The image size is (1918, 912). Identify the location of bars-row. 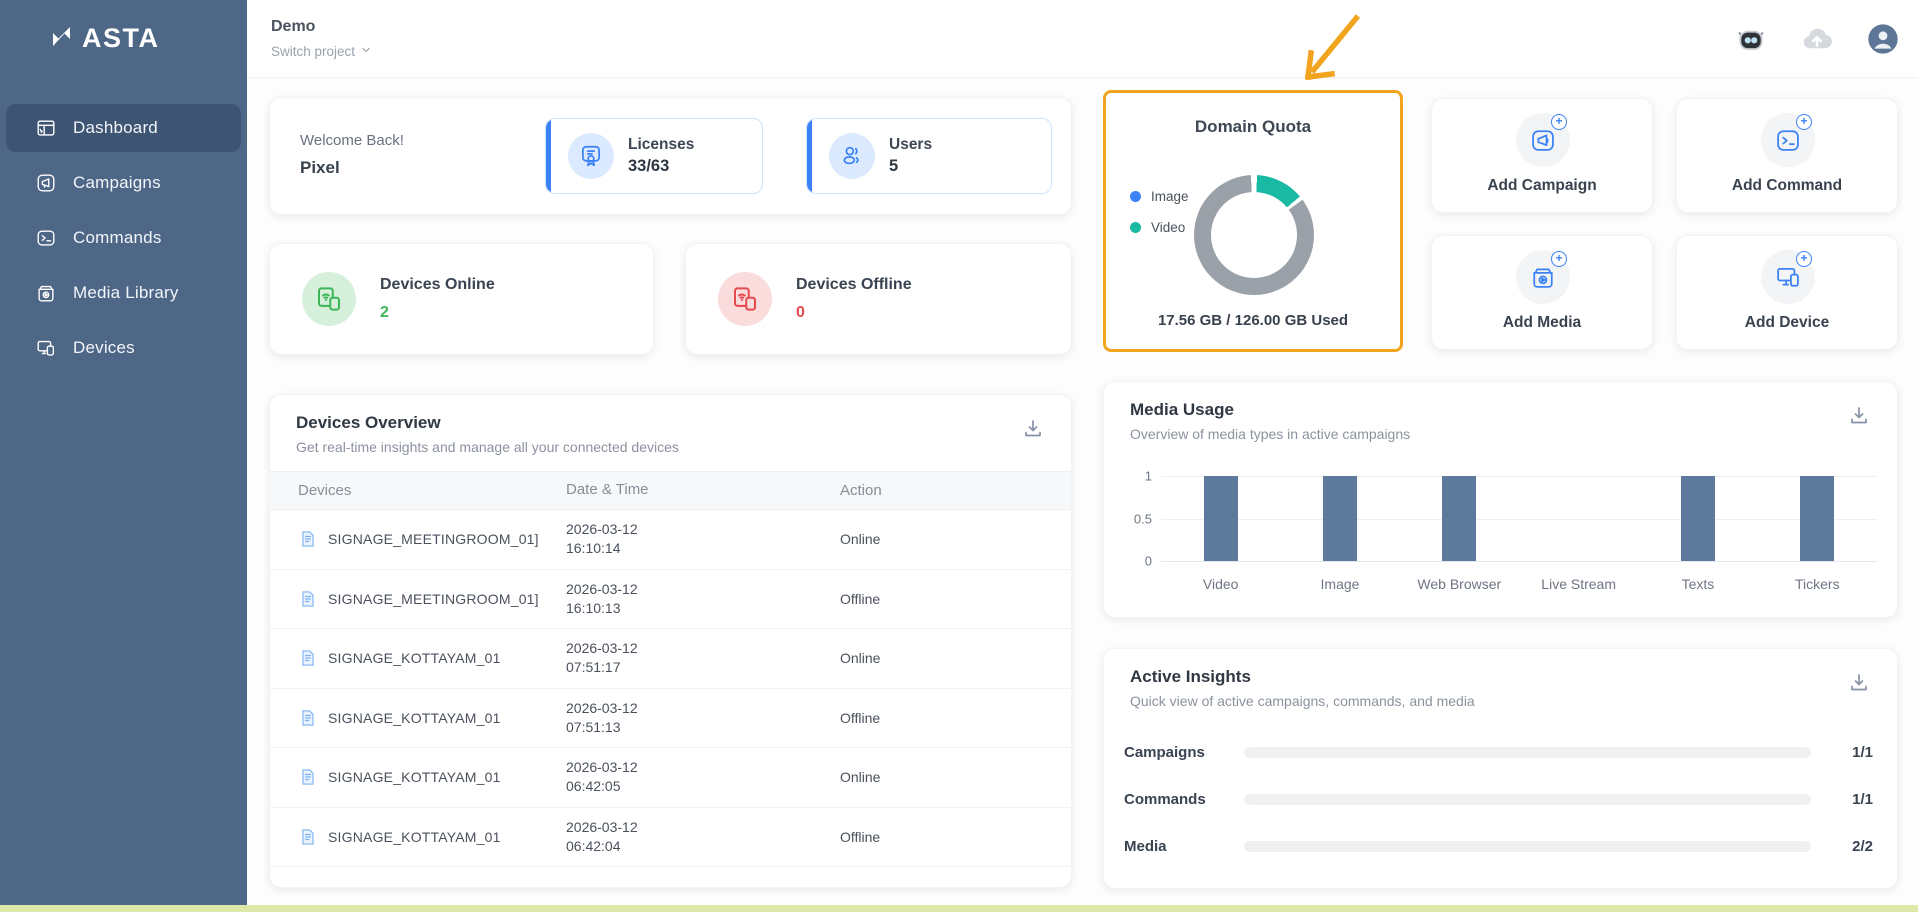
(1519, 518).